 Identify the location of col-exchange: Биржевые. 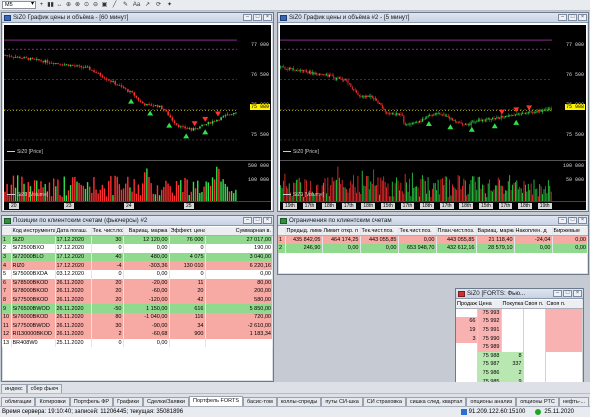
(570, 232).